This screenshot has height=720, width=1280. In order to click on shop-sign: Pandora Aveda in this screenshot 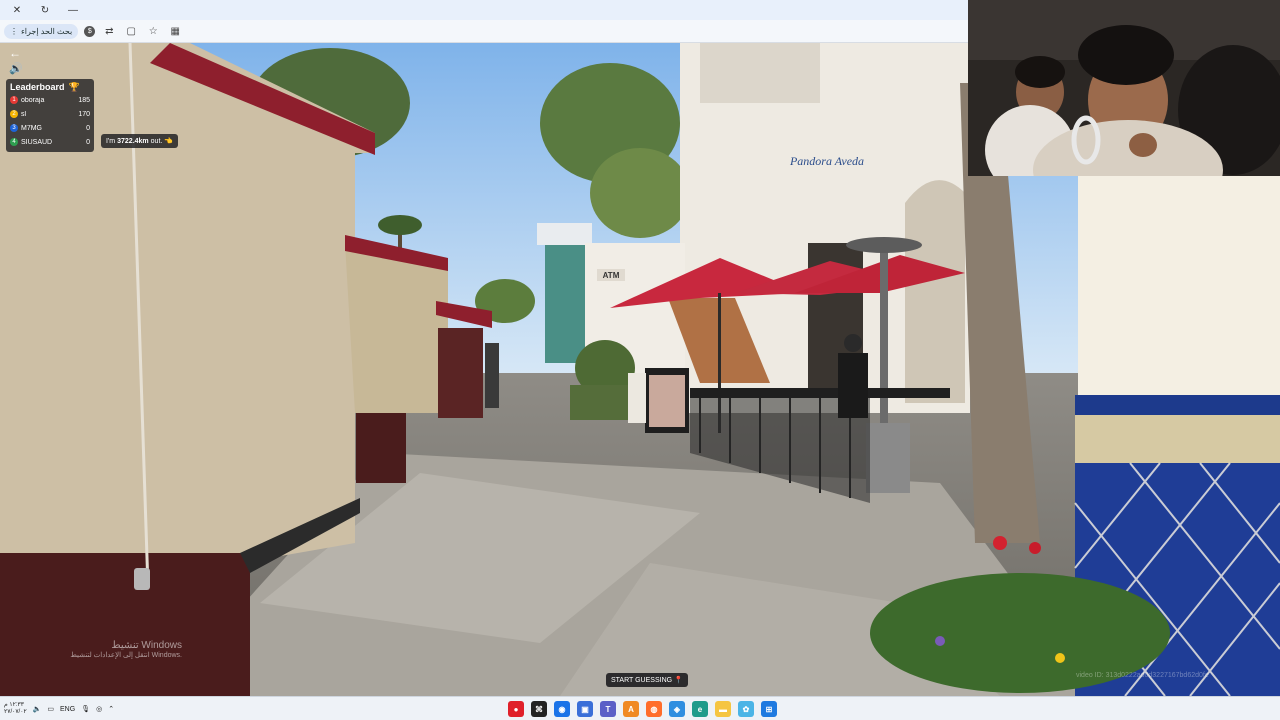, I will do `click(826, 161)`.